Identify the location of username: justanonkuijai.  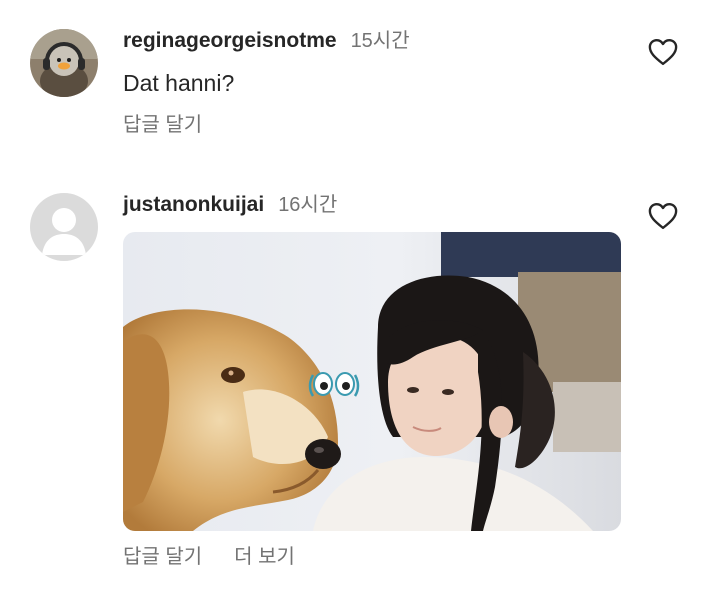
(193, 205).